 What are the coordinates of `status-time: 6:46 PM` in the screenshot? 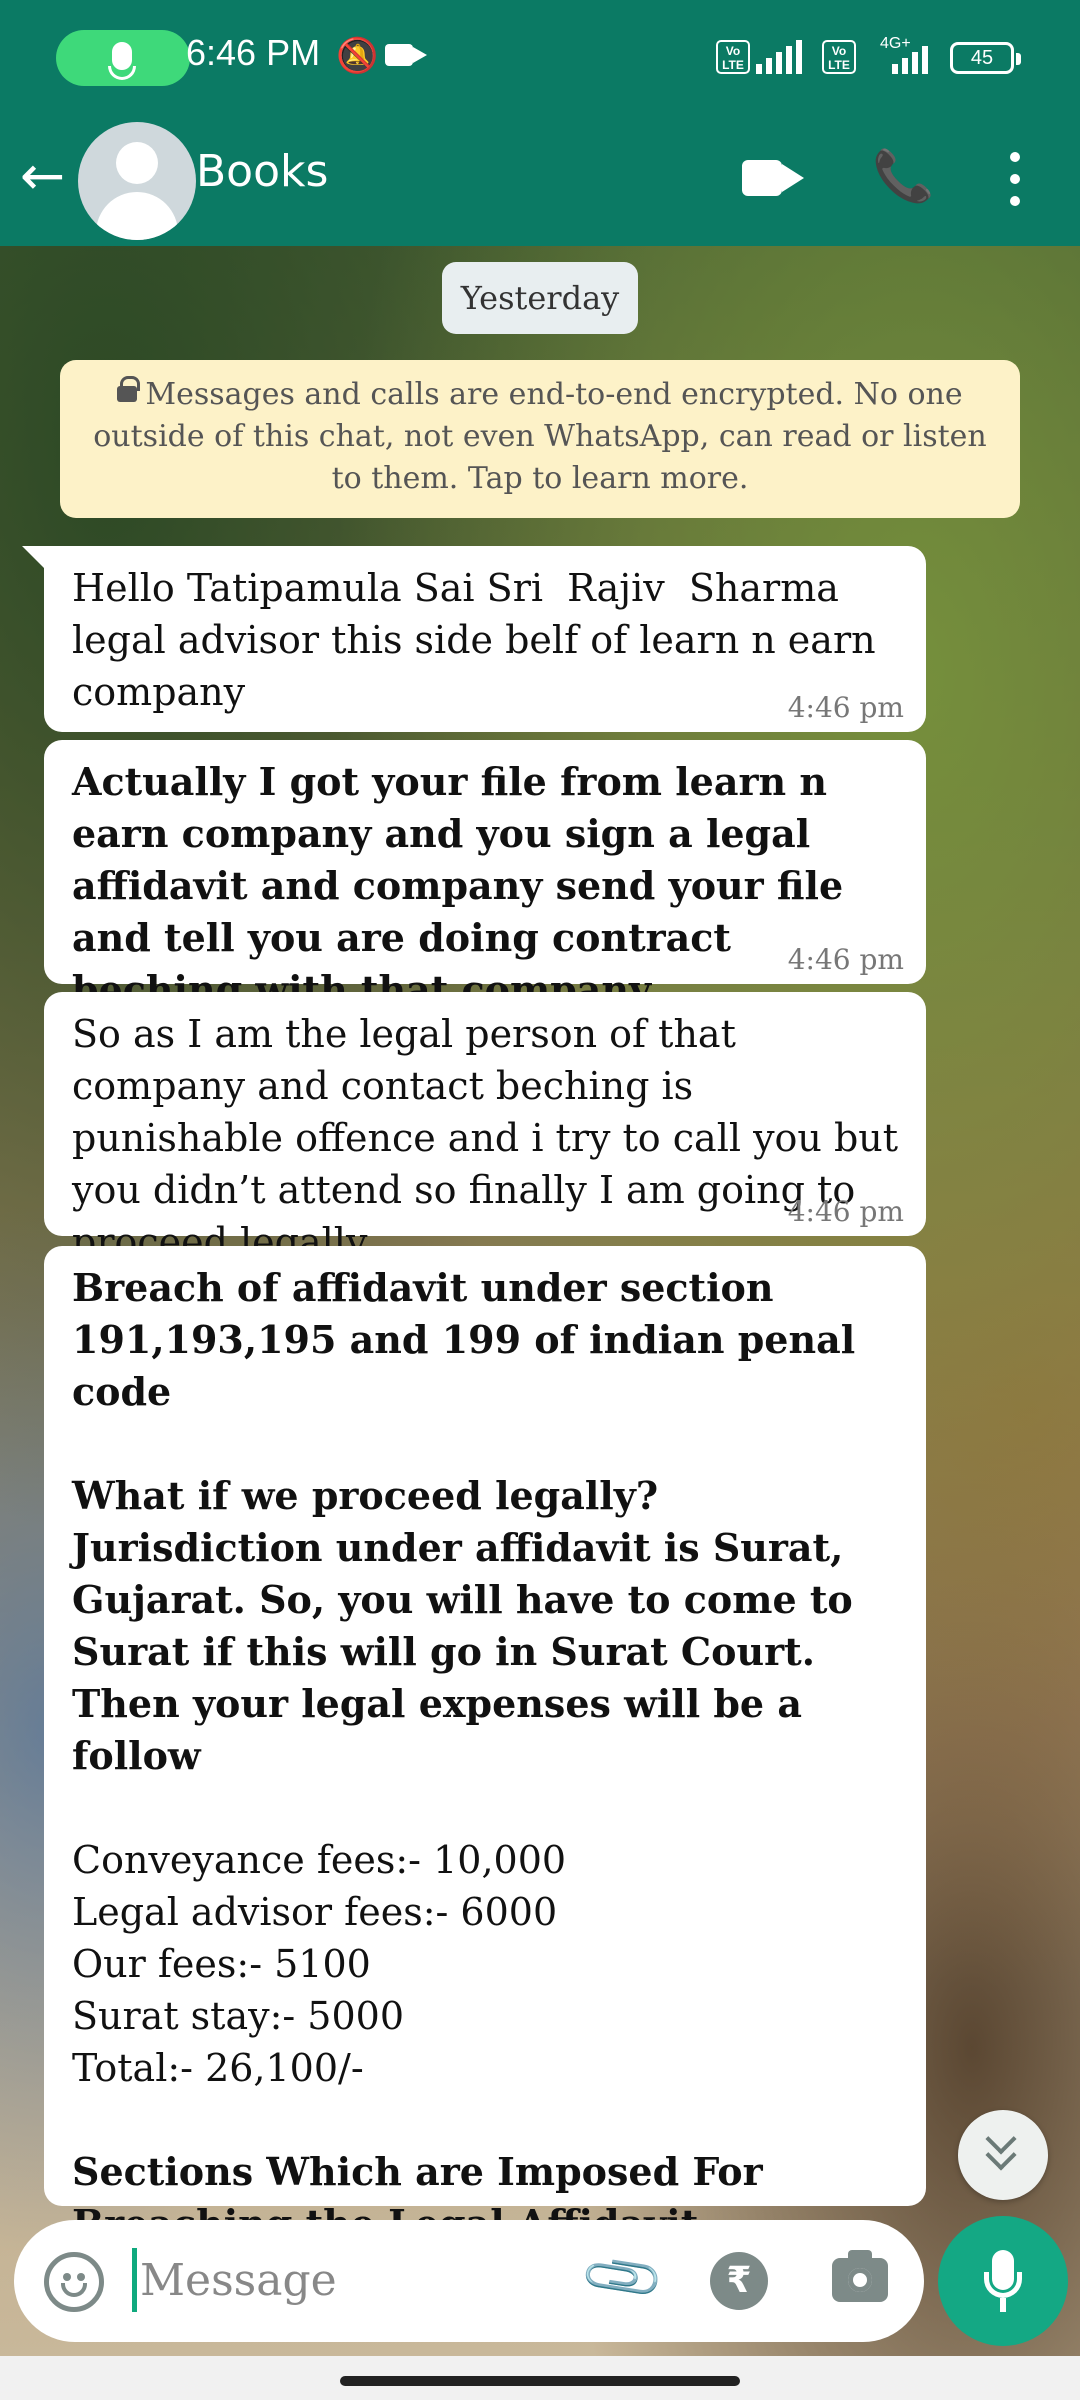 It's located at (253, 52).